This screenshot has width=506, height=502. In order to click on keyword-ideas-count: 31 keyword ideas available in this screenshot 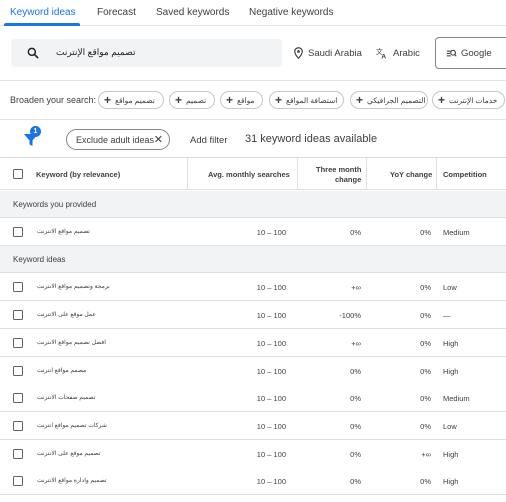, I will do `click(311, 139)`.